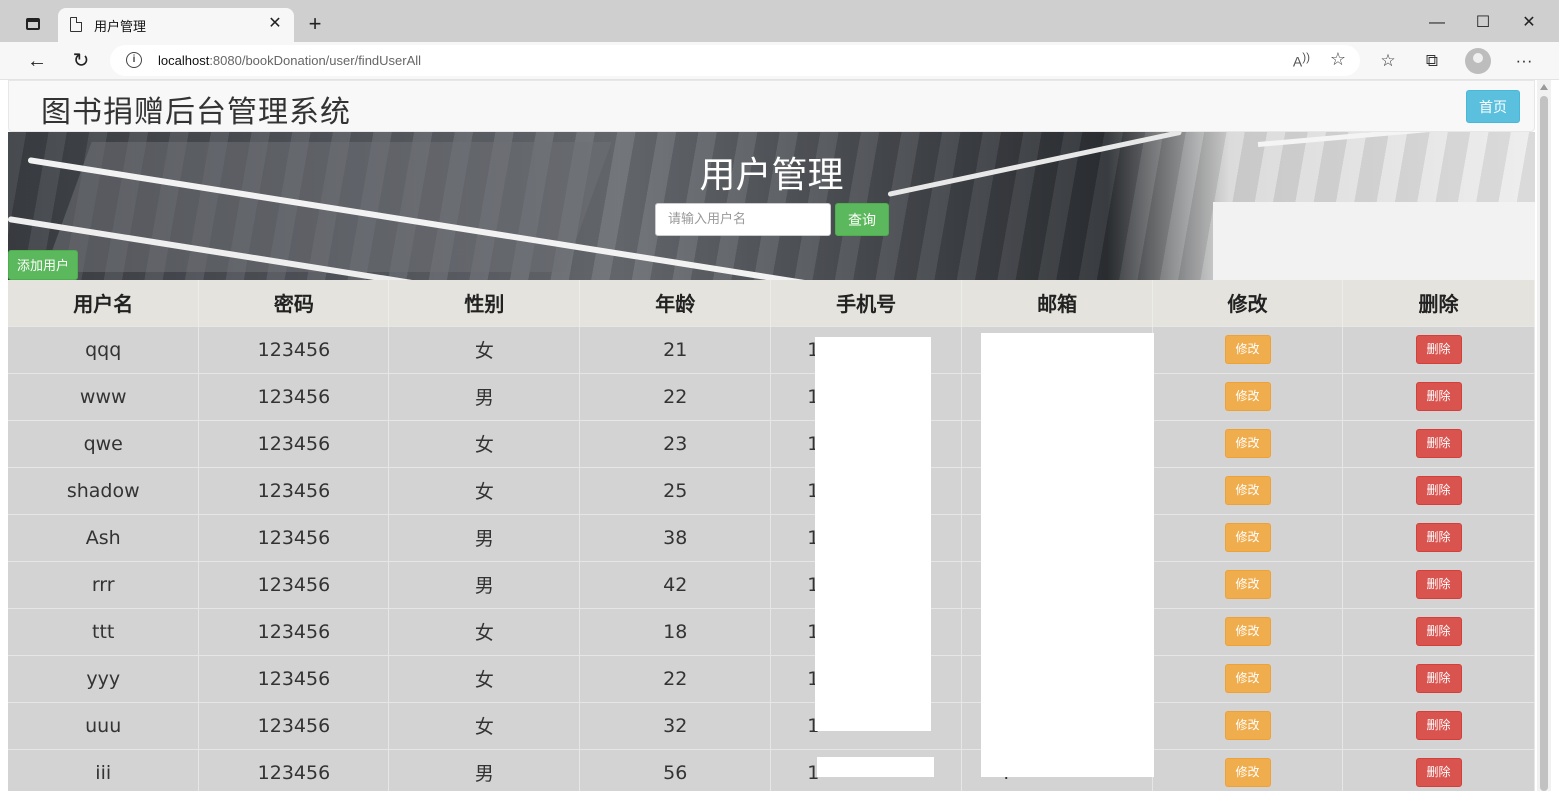 The width and height of the screenshot is (1559, 791). Describe the element at coordinates (1301, 60) in the screenshot. I see `read-aloud-icon: A))` at that location.